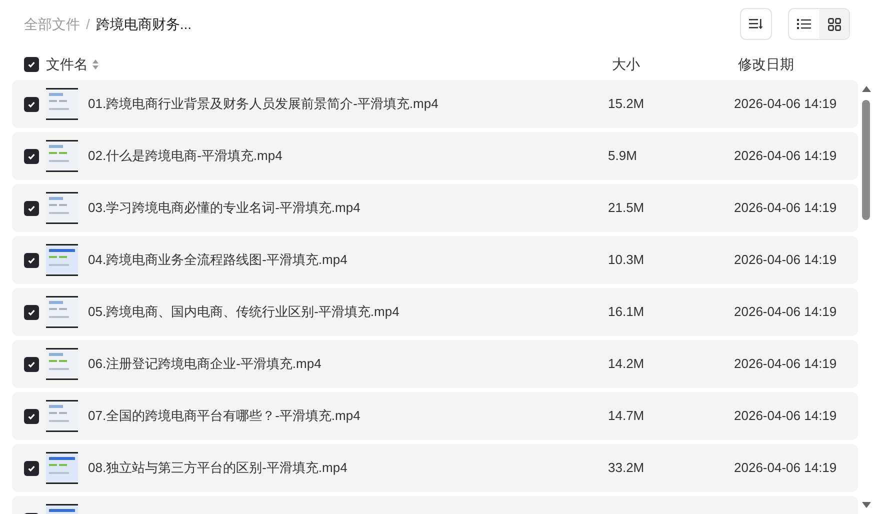  What do you see at coordinates (627, 208) in the screenshot?
I see `file-size: 21.5M` at bounding box center [627, 208].